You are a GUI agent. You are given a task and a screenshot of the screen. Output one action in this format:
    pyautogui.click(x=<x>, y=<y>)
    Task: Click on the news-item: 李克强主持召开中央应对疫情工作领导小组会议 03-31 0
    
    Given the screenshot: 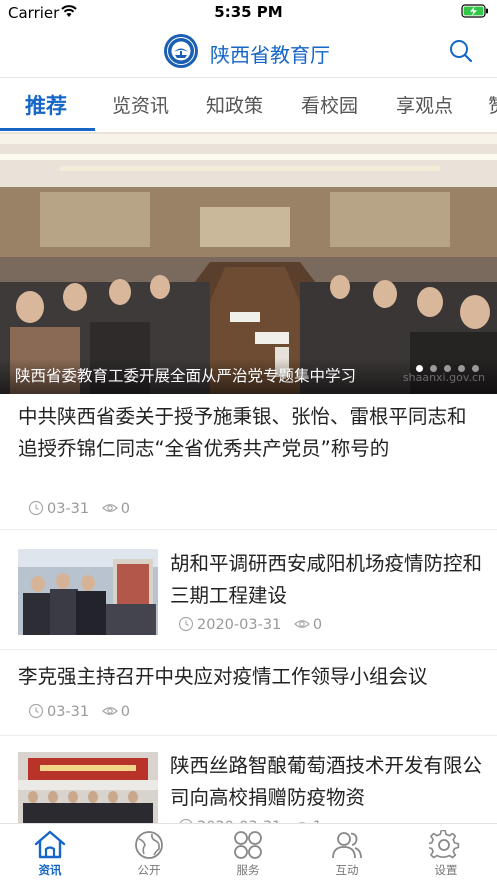 What is the action you would take?
    pyautogui.click(x=248, y=693)
    